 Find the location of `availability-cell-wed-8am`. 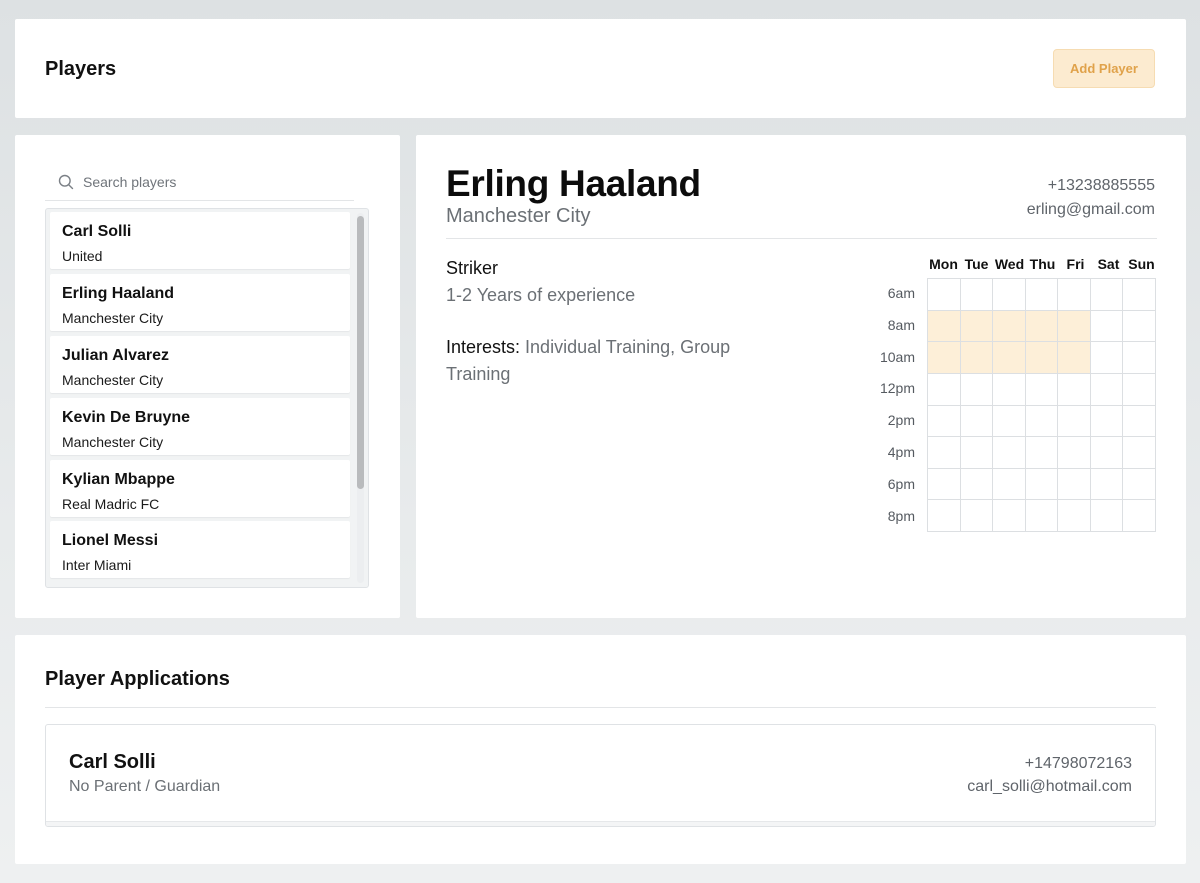

availability-cell-wed-8am is located at coordinates (1009, 326).